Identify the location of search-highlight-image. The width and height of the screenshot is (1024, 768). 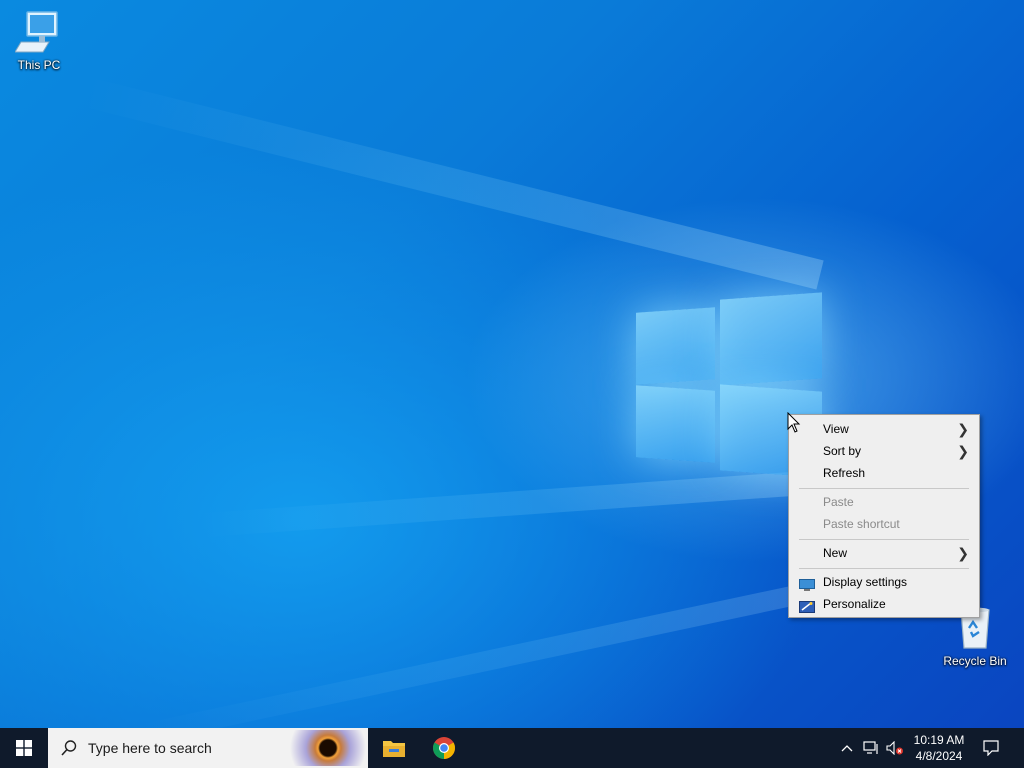
(328, 748).